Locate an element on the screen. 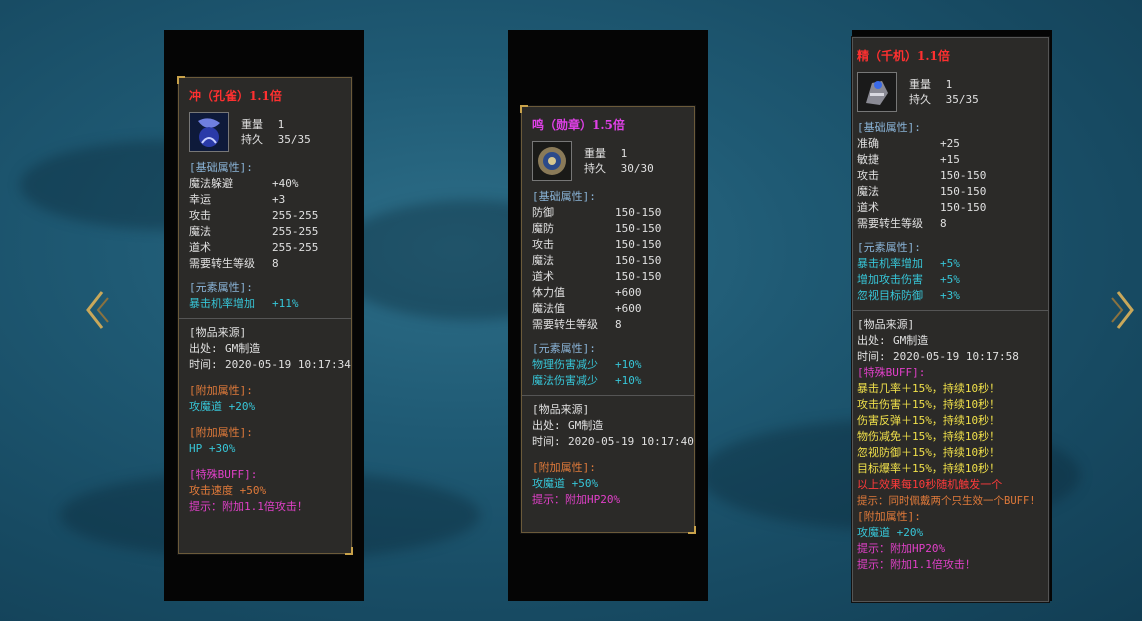 The height and width of the screenshot is (621, 1142). special-buff-row: 物伤减免＋15%，持续10秒！ is located at coordinates (929, 436).